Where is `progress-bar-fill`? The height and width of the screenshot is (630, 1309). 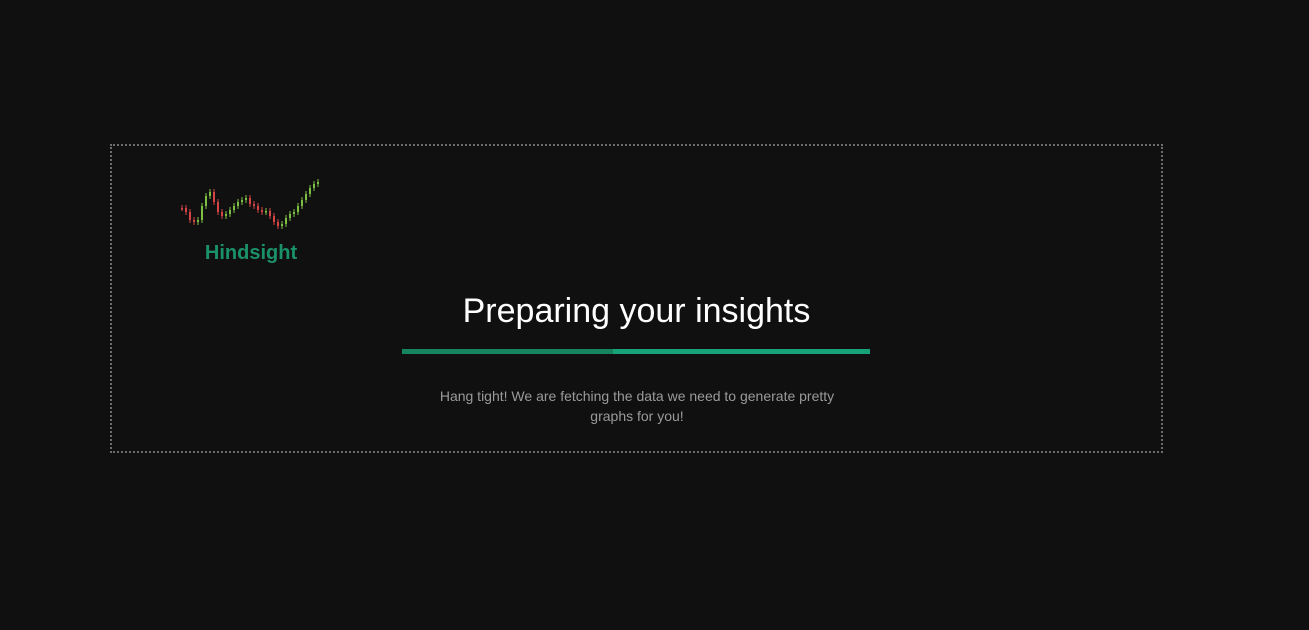
progress-bar-fill is located at coordinates (507, 351).